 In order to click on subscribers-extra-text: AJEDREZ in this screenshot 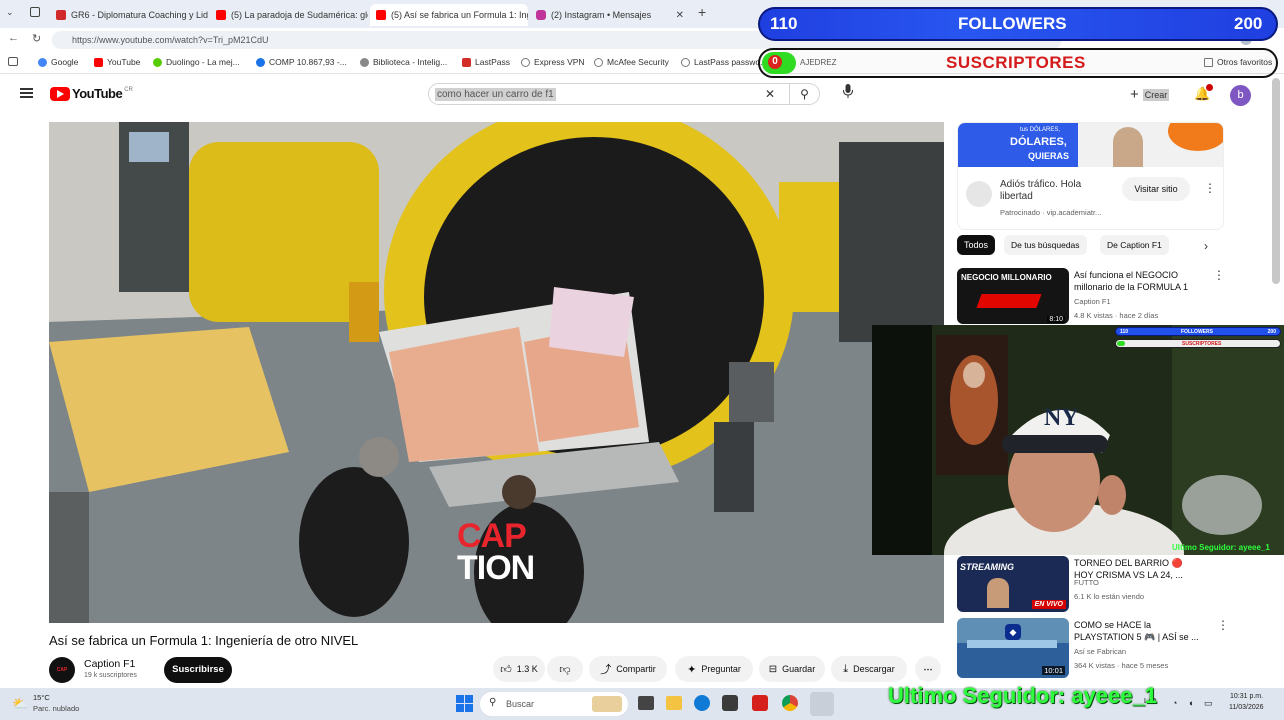, I will do `click(818, 62)`.